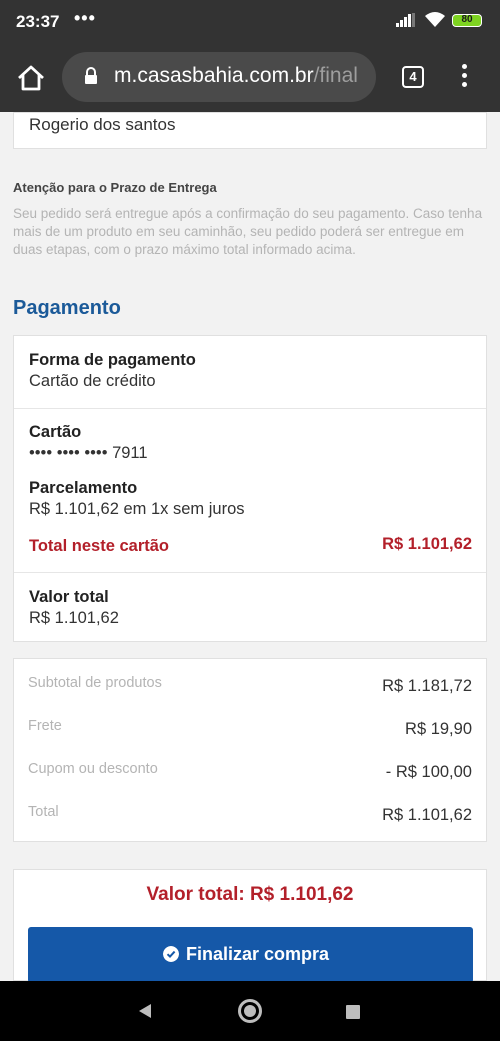 Image resolution: width=500 pixels, height=1041 pixels. I want to click on delivery-notice-title: Atenção para o Prazo de Entrega, so click(115, 187).